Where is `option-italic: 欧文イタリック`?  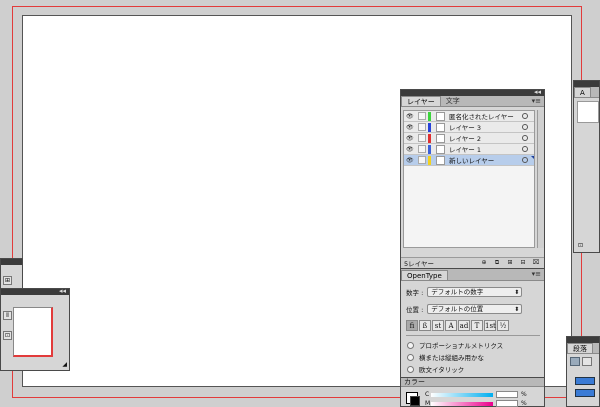
option-italic: 欧文イタリック is located at coordinates (435, 369).